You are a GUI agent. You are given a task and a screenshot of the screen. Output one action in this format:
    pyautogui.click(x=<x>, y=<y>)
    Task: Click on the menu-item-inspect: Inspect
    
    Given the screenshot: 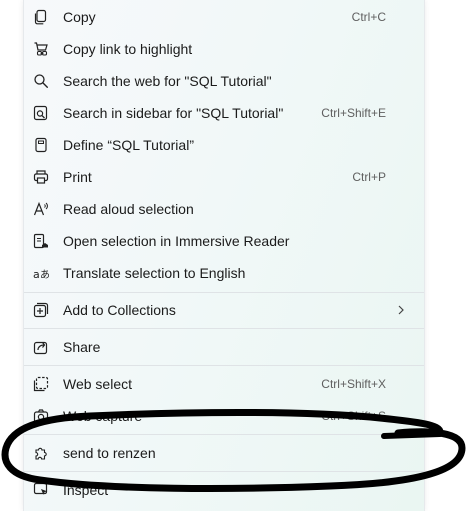 What is the action you would take?
    pyautogui.click(x=224, y=490)
    